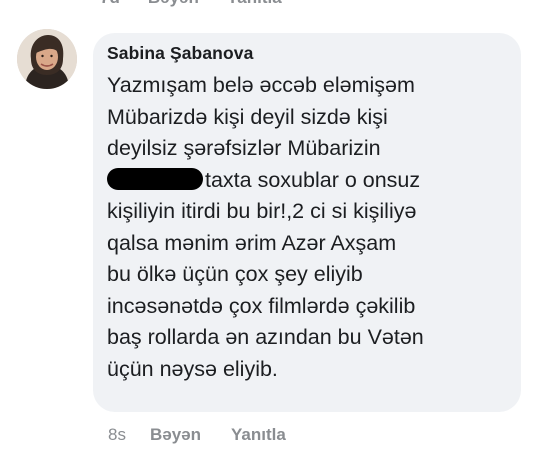 This screenshot has height=457, width=540. What do you see at coordinates (258, 435) in the screenshot?
I see `reply-button: Yanıtla` at bounding box center [258, 435].